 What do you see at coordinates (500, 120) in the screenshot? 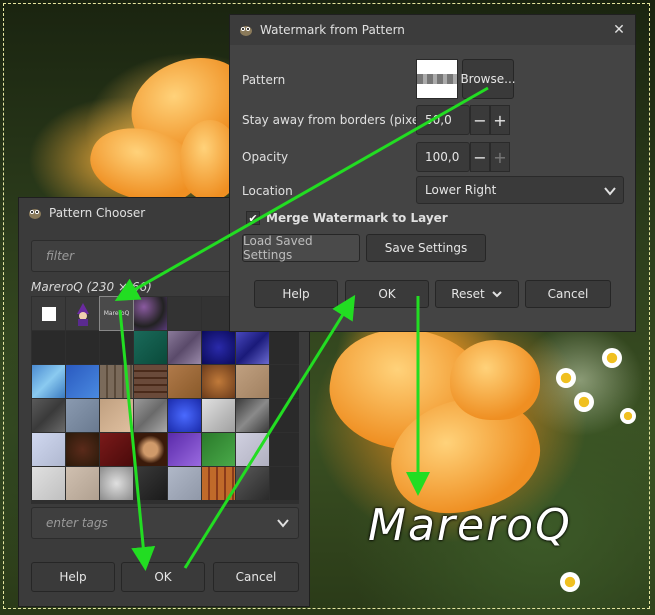
I see `borders-increment-button: +` at bounding box center [500, 120].